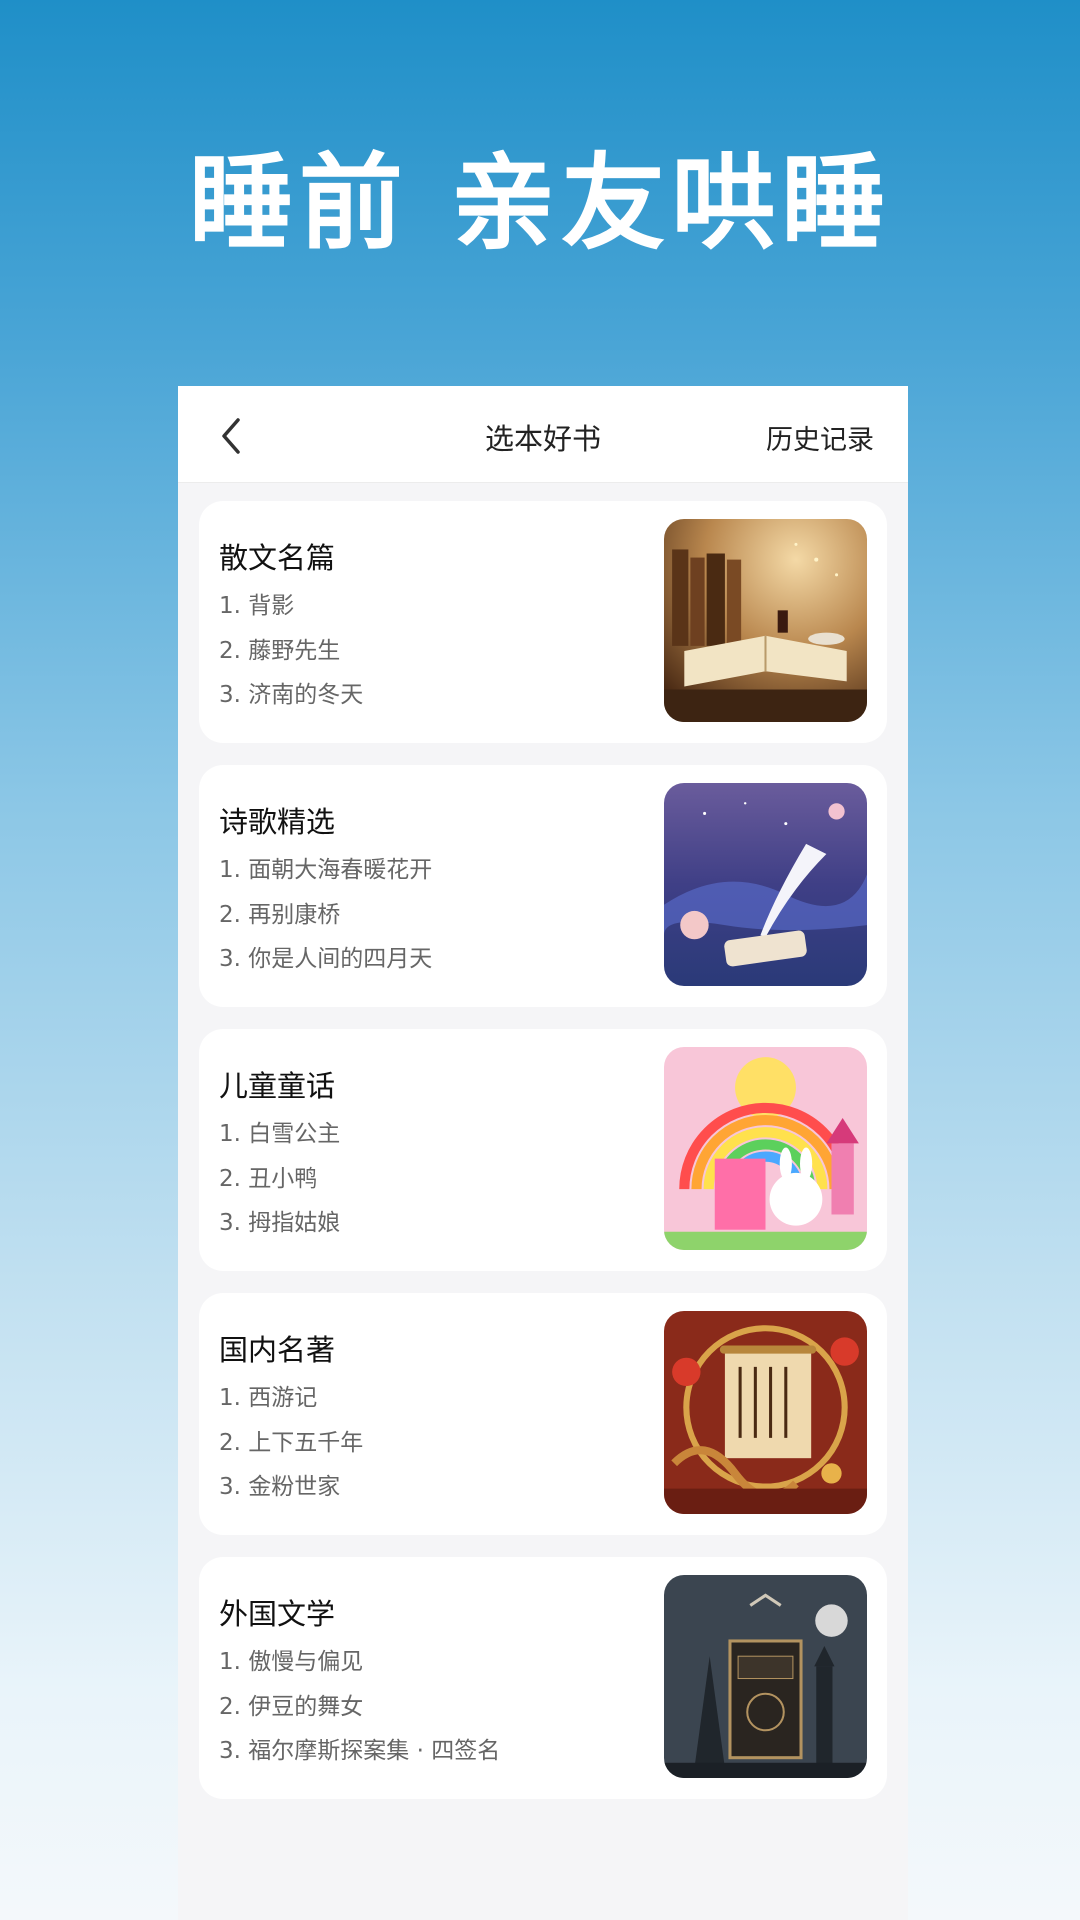  I want to click on book-item: 1. 西游记, so click(291, 1403).